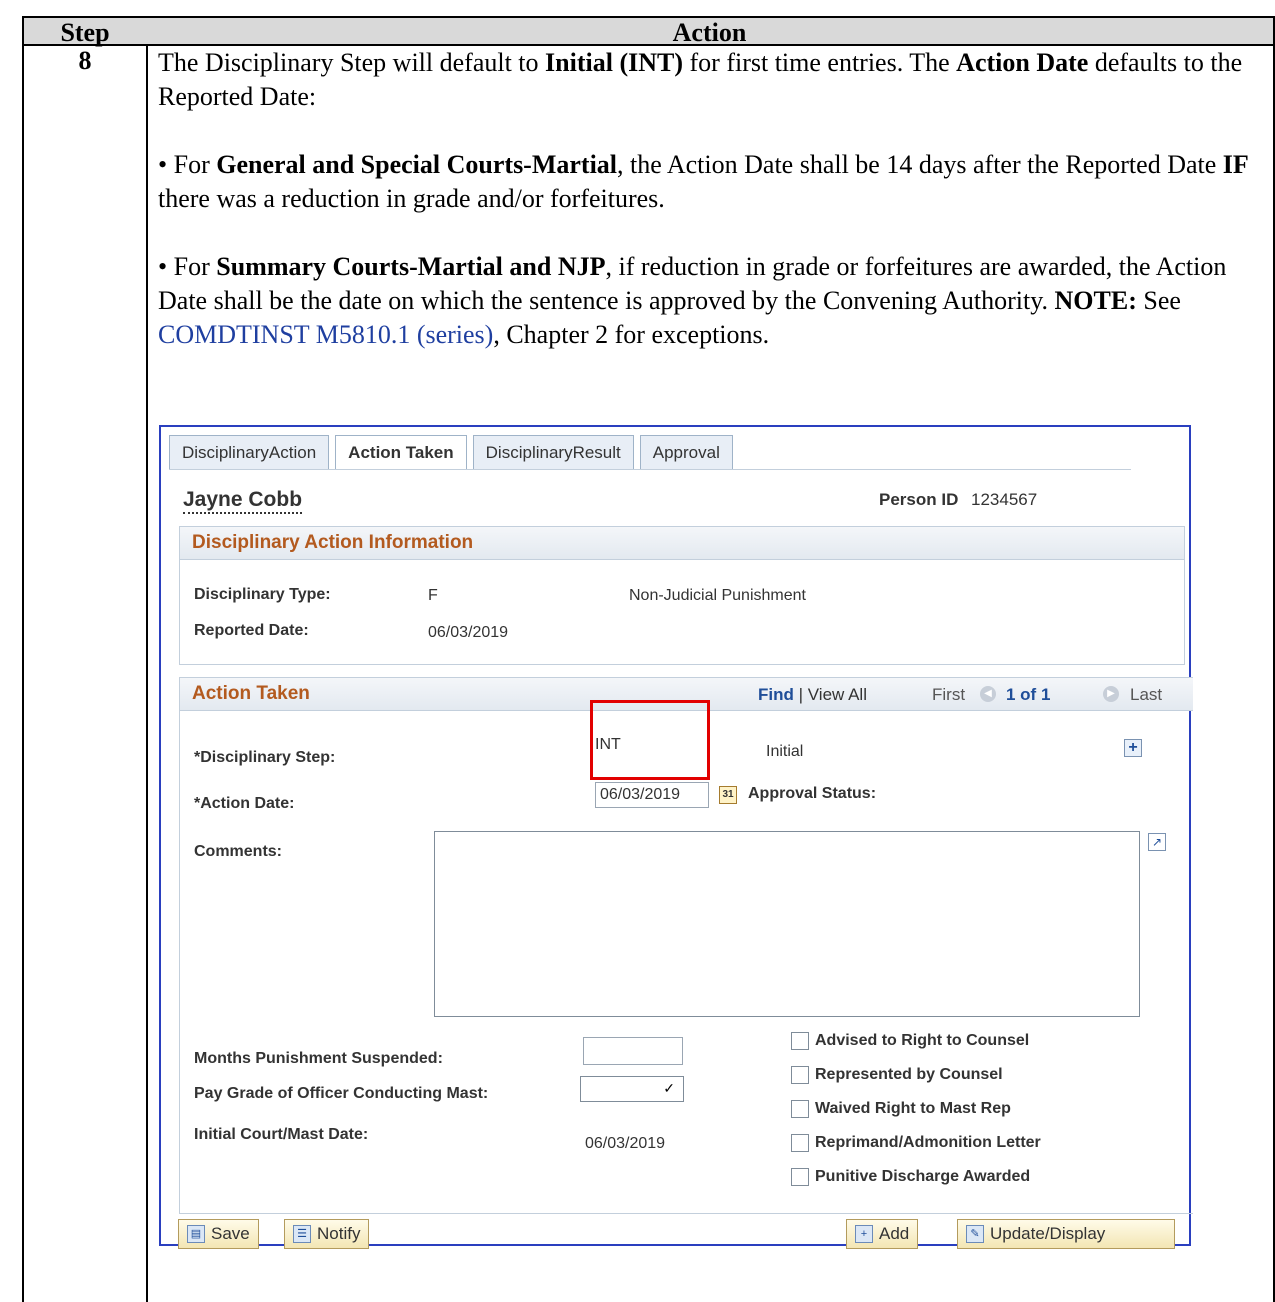 Image resolution: width=1275 pixels, height=1302 pixels. What do you see at coordinates (318, 1058) in the screenshot?
I see `months-suspended-label: Months Punishment Suspended:` at bounding box center [318, 1058].